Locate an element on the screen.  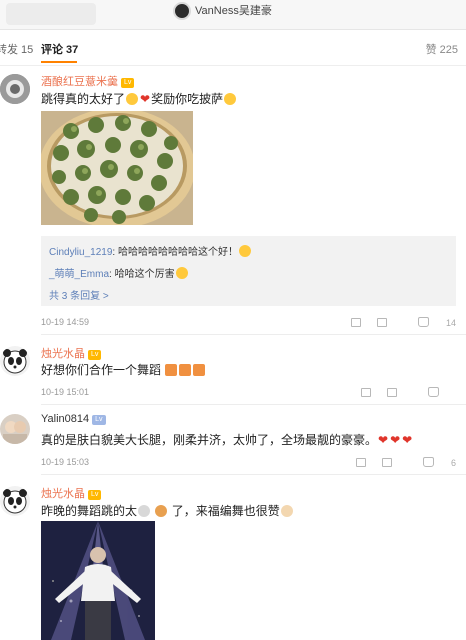
comment-text: 昨晚的舞蹈跳的太 了，来福编舞也很赞 is located at coordinates (167, 510).